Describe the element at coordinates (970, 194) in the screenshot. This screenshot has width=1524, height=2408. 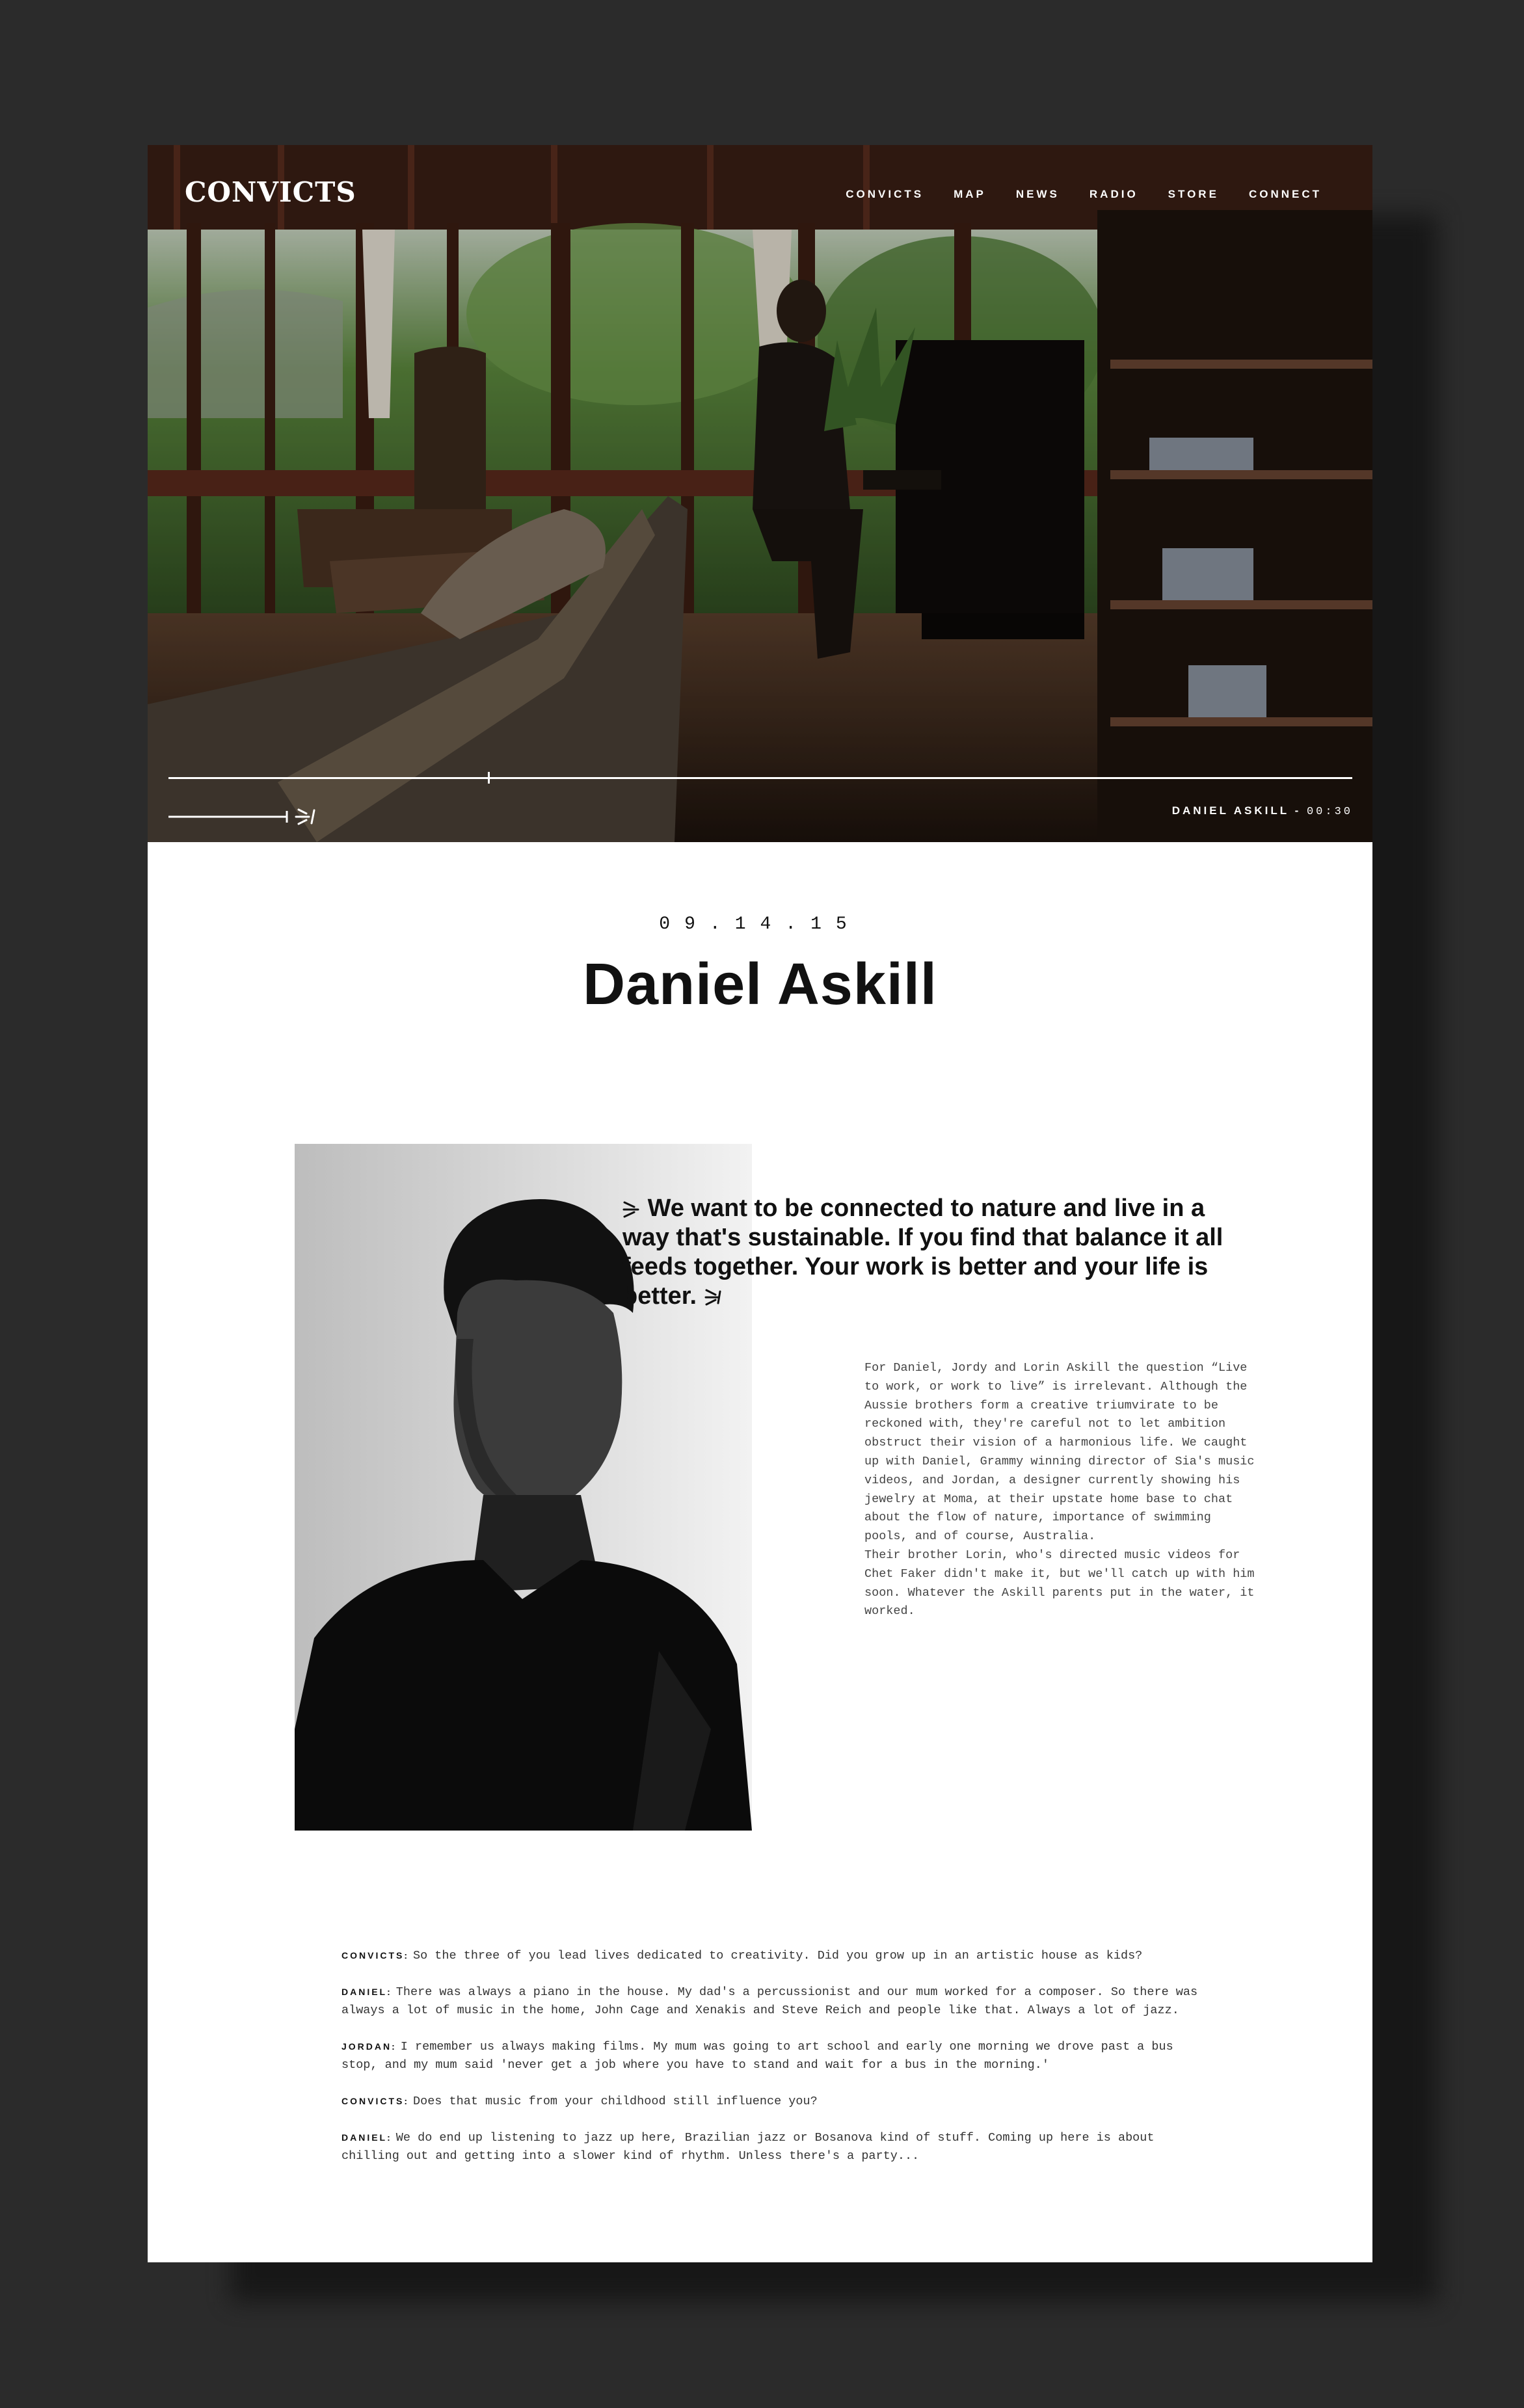
I see `nav-map: MAP` at that location.